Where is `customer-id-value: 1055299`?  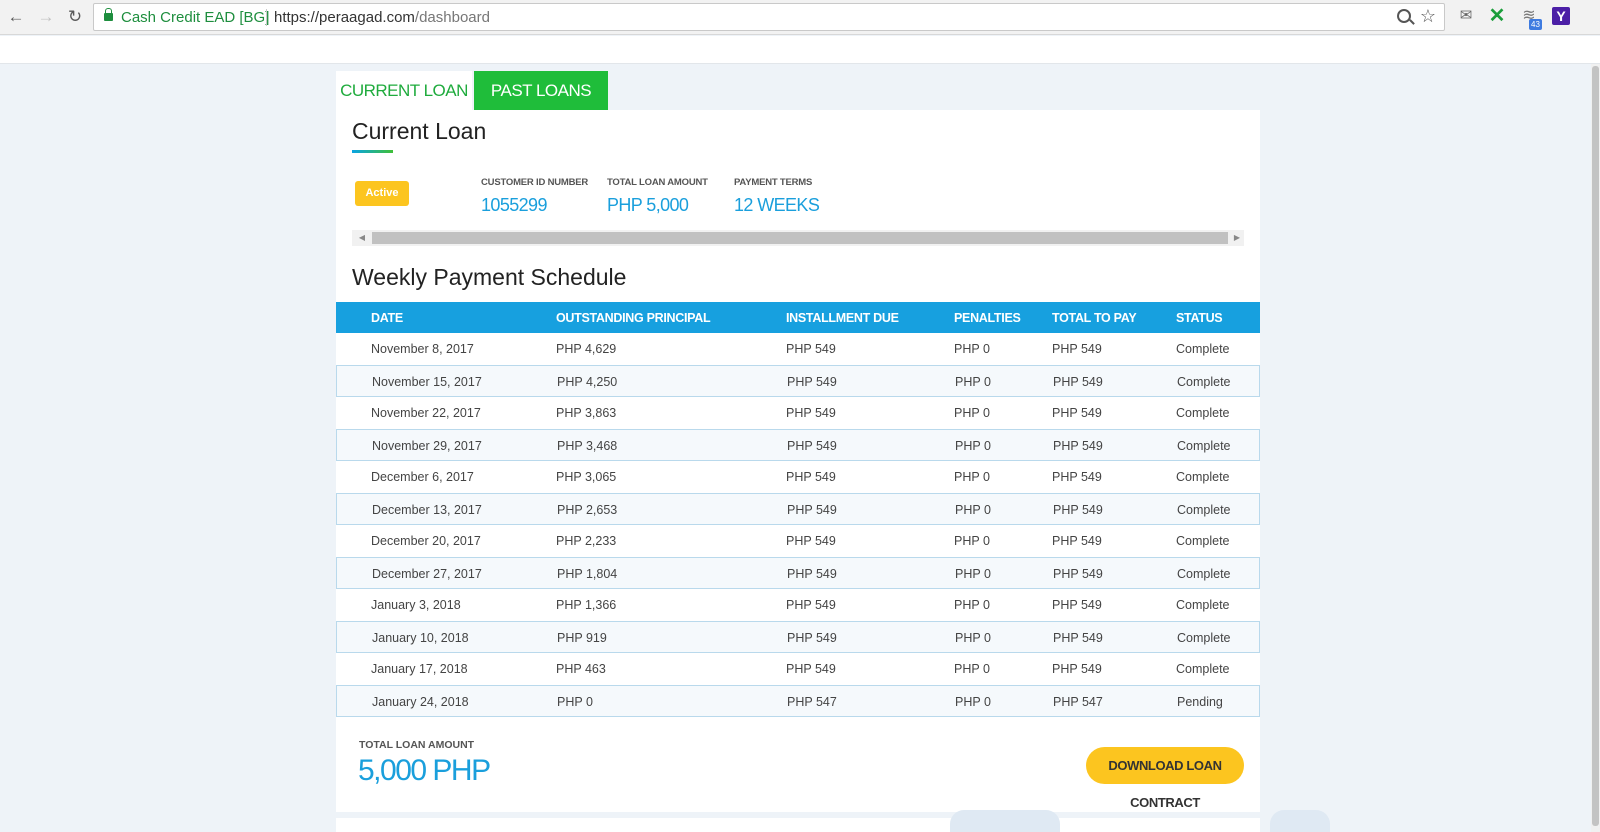
customer-id-value: 1055299 is located at coordinates (514, 205).